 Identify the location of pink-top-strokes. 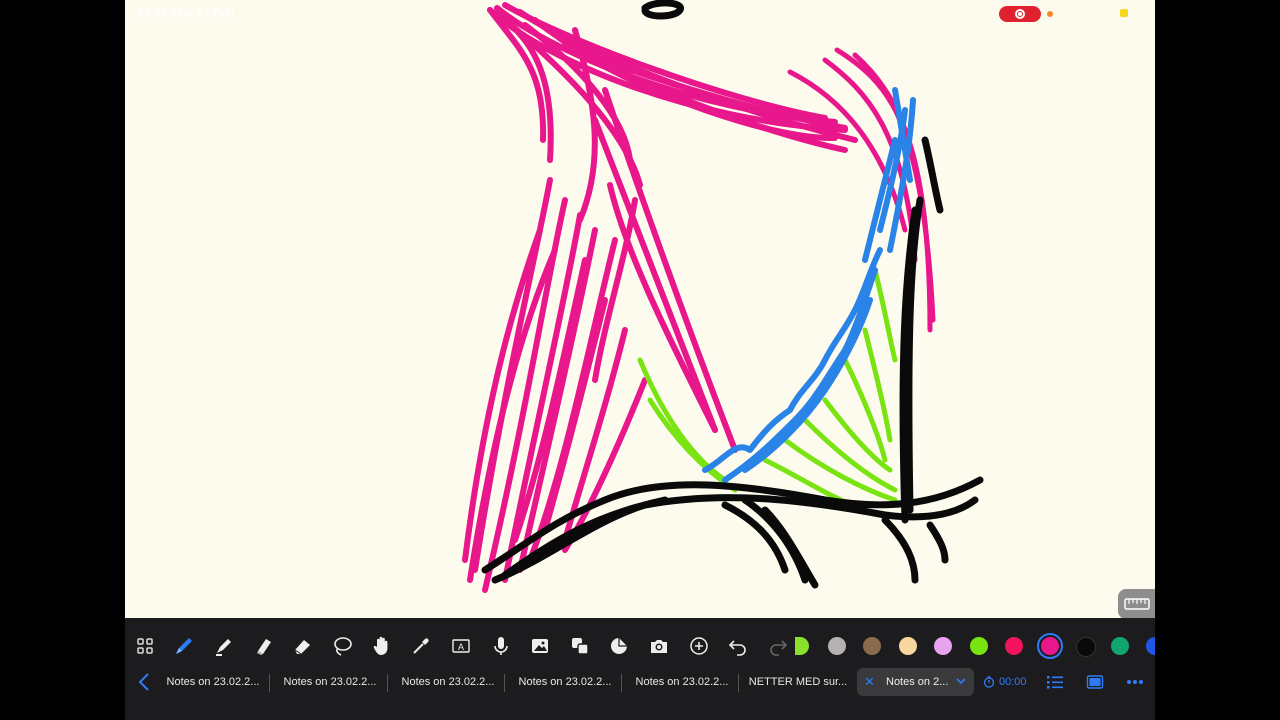
(672, 95).